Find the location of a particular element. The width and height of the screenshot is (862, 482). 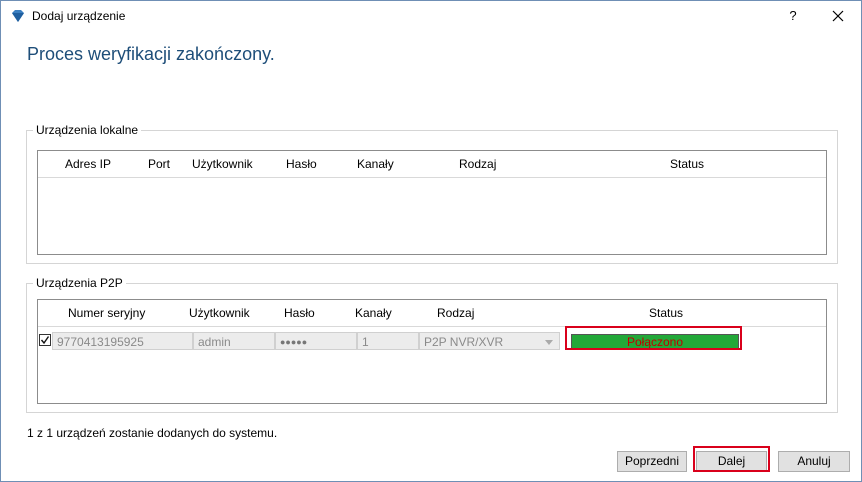

help-button: ? is located at coordinates (793, 16).